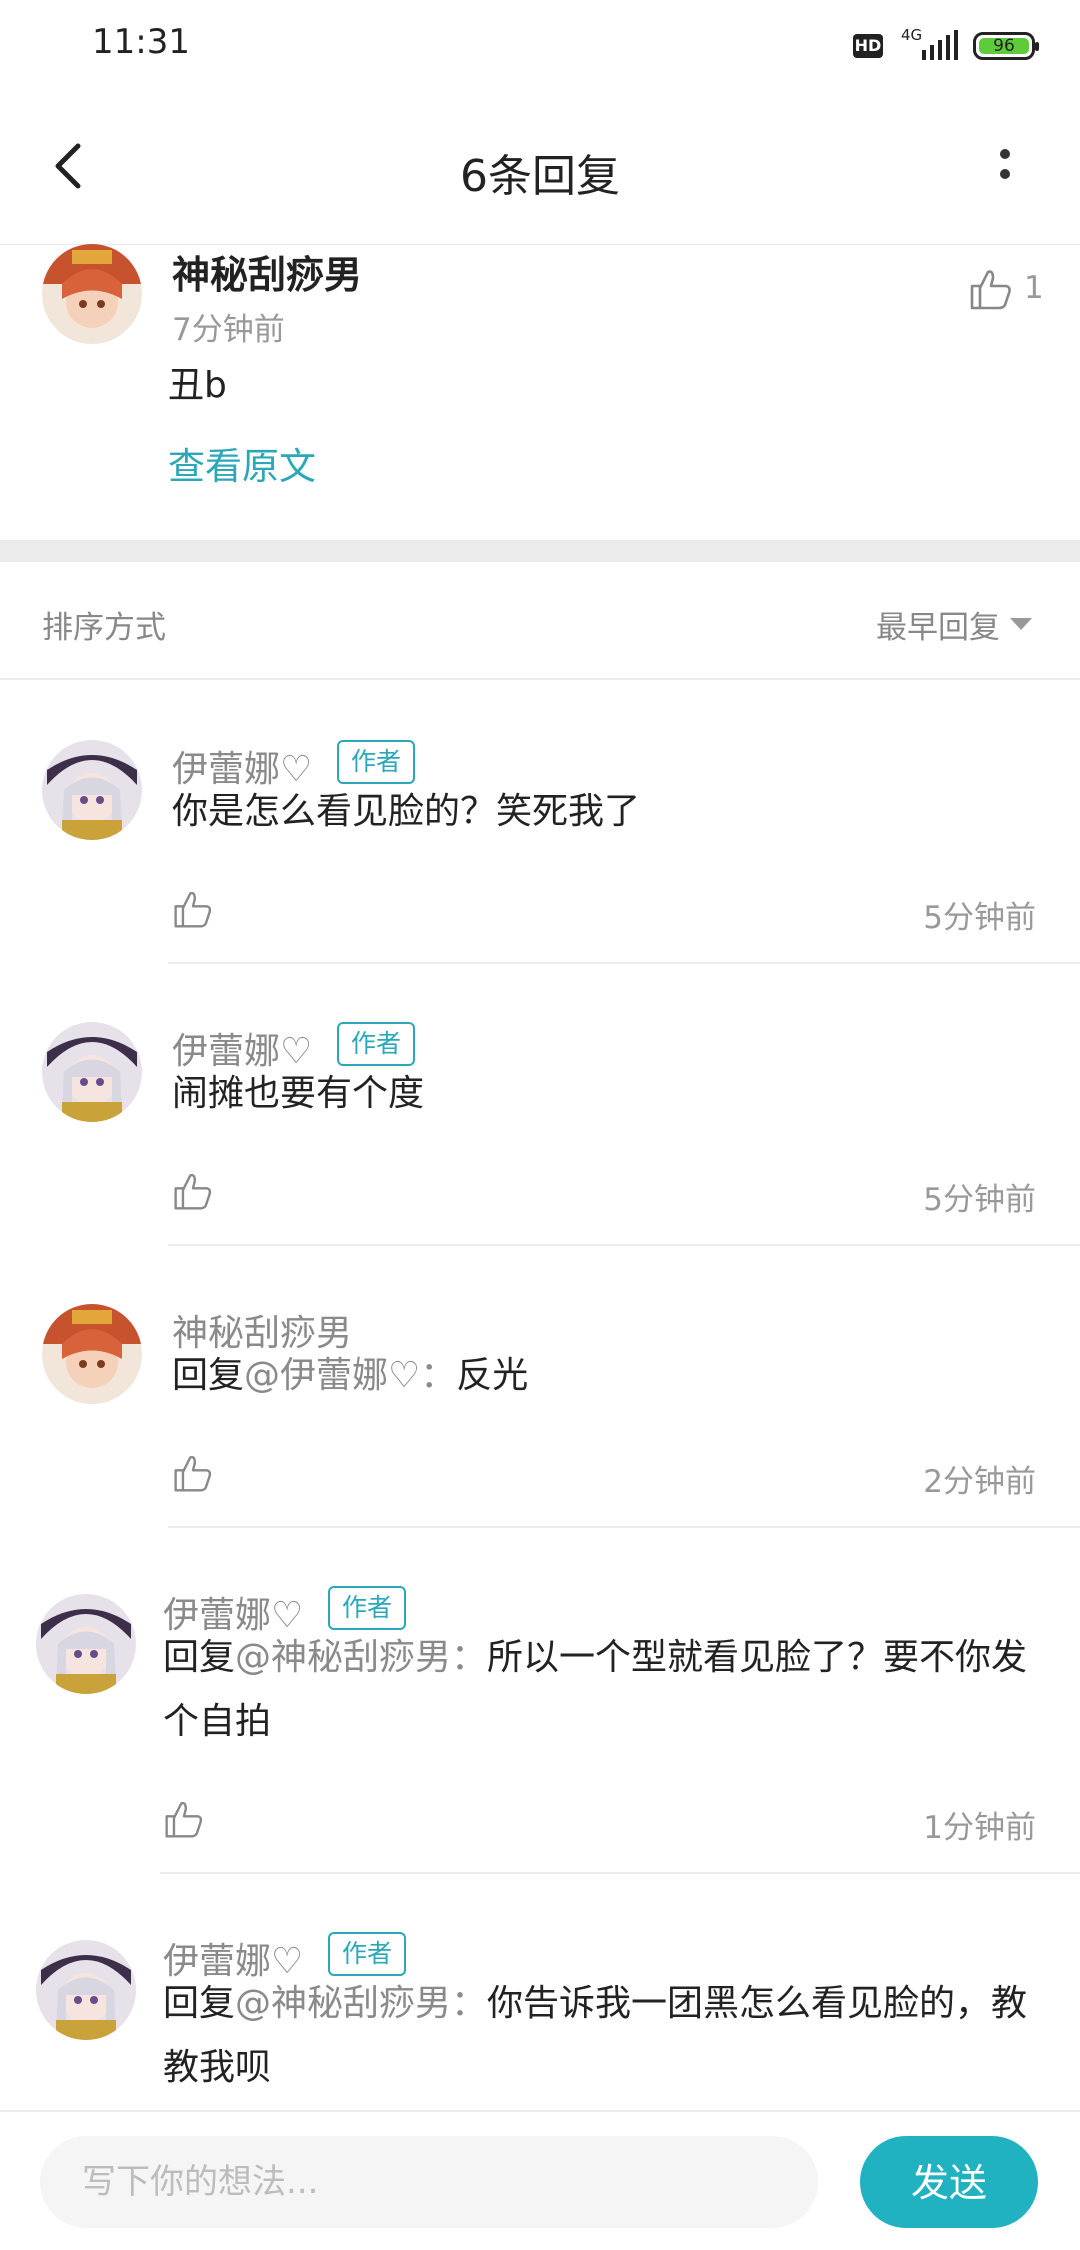 Image resolution: width=1080 pixels, height=2250 pixels. I want to click on comment-author: 神秘刮痧男, so click(267, 271).